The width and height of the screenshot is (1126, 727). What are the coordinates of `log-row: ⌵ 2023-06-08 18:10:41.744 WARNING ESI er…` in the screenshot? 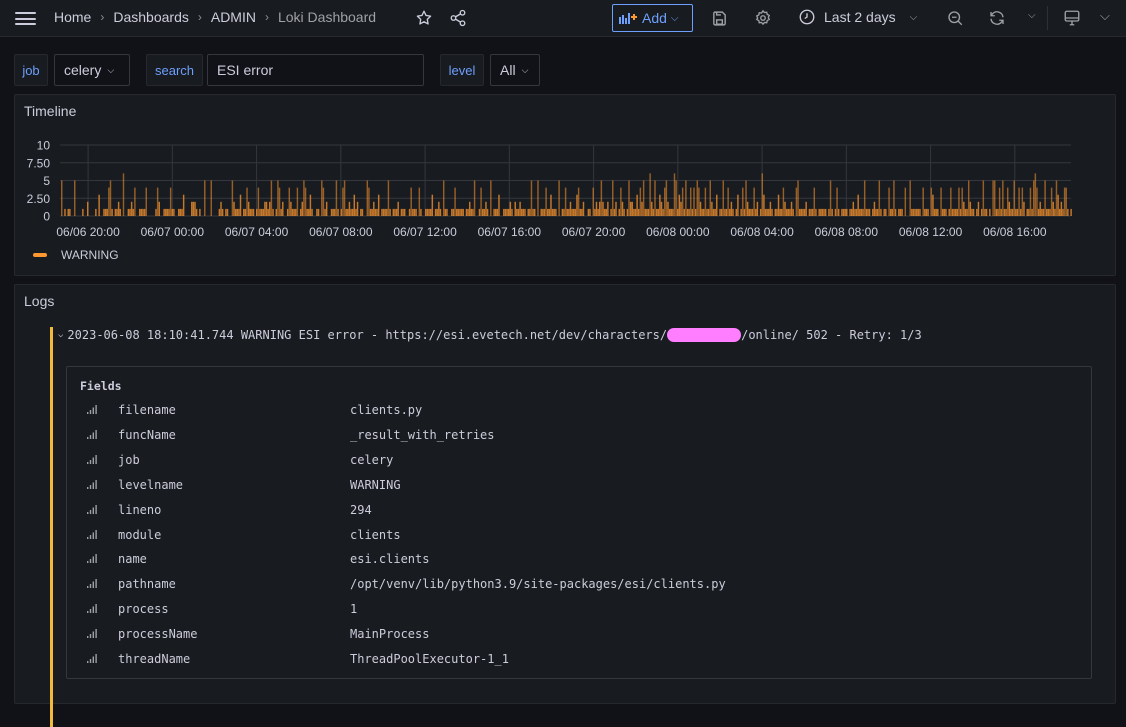 It's located at (490, 335).